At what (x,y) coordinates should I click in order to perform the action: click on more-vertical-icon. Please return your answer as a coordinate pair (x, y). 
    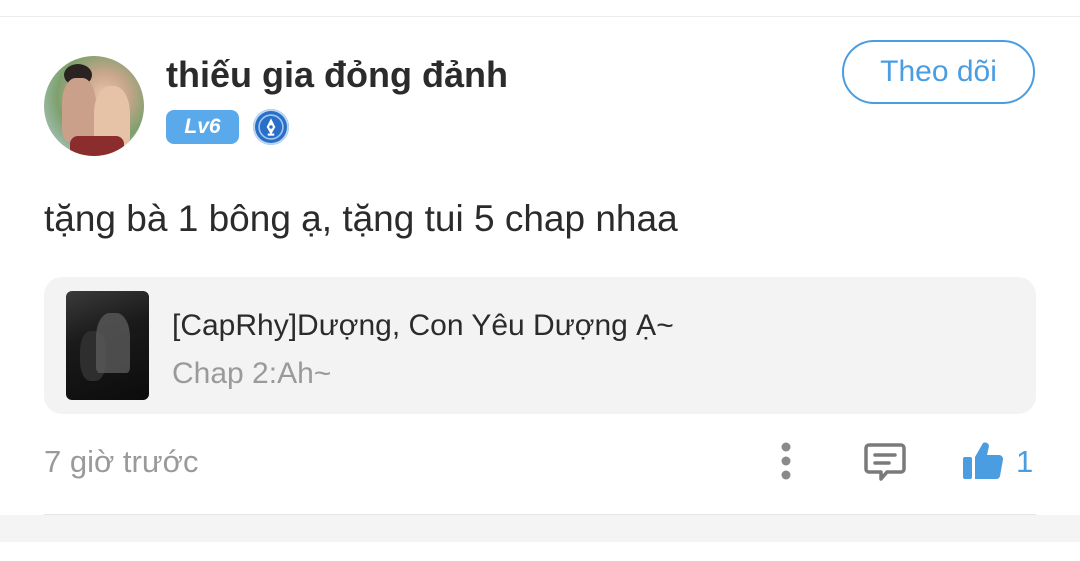
    Looking at the image, I should click on (786, 461).